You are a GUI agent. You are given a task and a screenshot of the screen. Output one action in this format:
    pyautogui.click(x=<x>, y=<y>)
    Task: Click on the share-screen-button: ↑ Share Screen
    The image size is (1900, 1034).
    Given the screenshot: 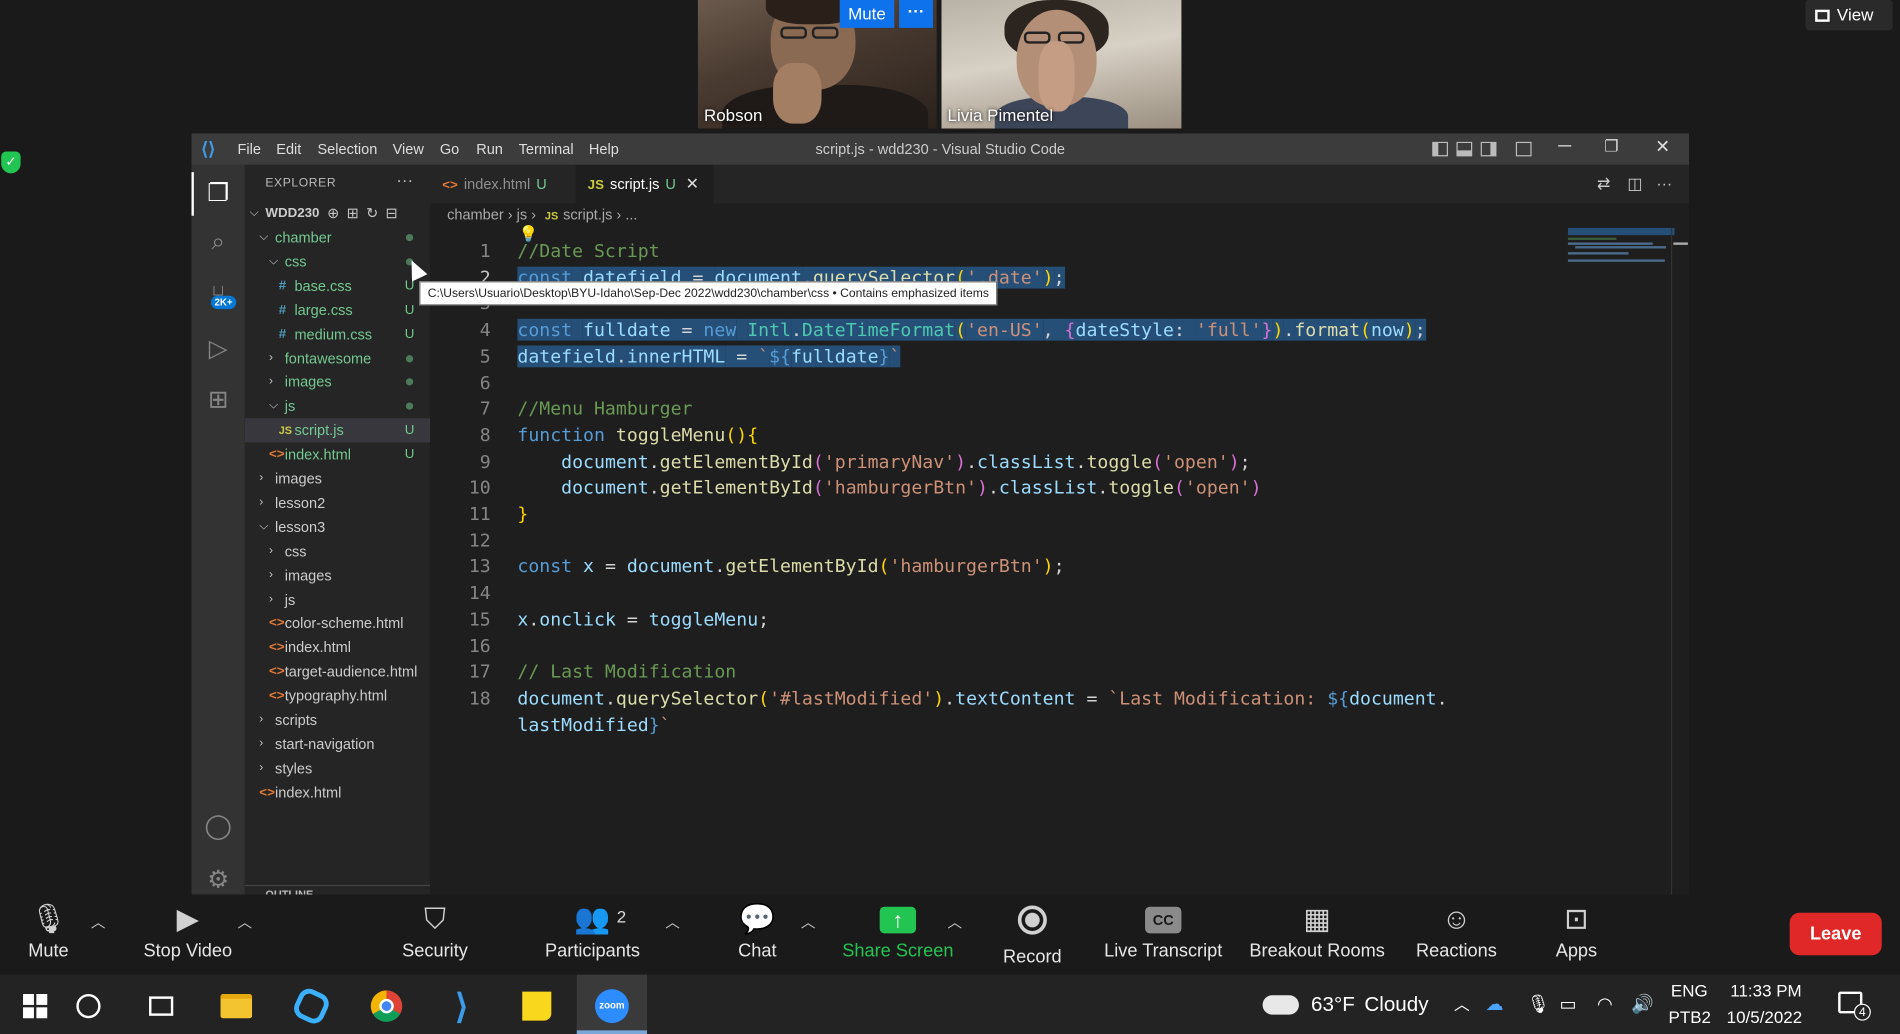 What is the action you would take?
    pyautogui.click(x=898, y=935)
    